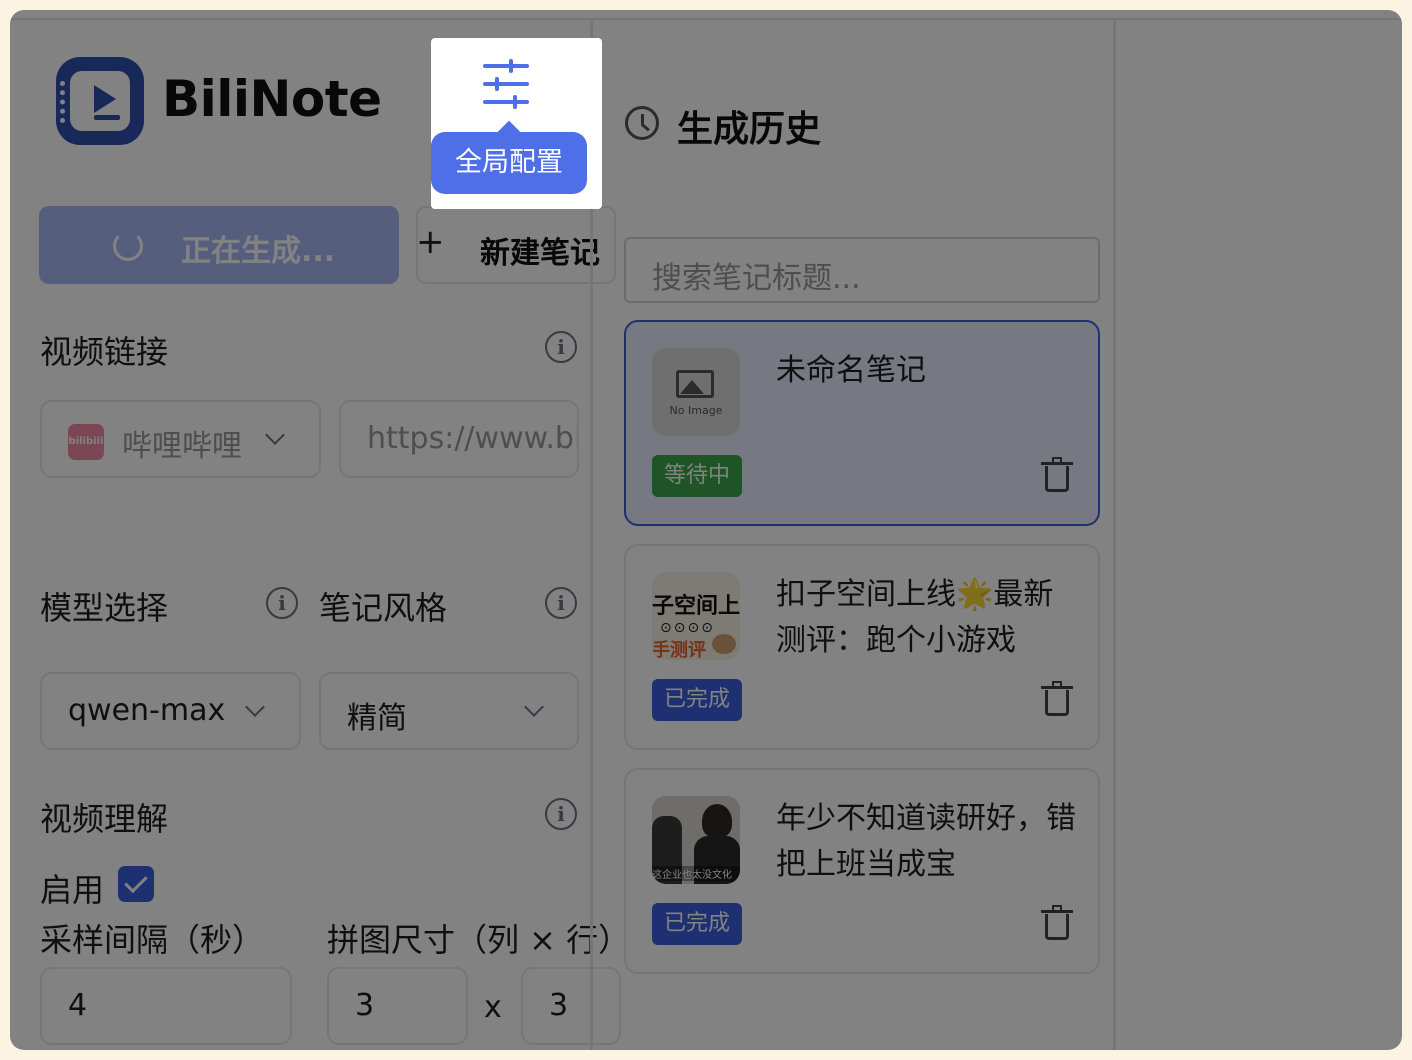  I want to click on settings-sliders-icon, so click(507, 84).